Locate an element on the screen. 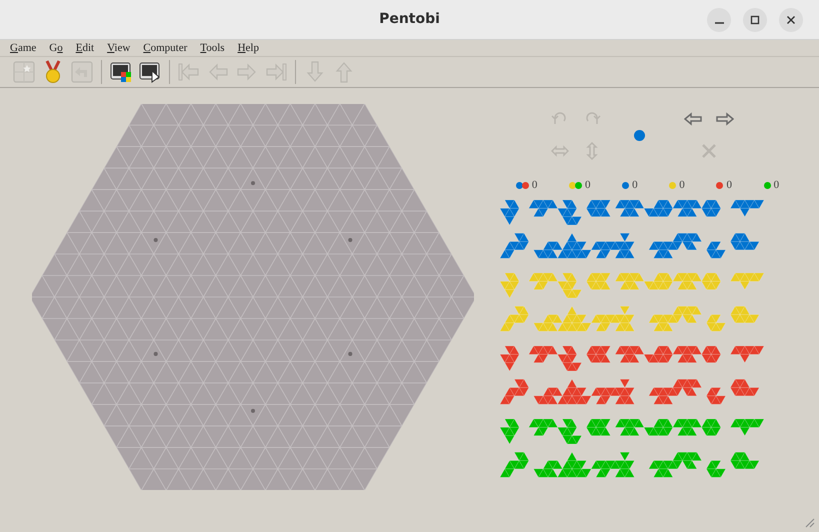  menu-item: Computer is located at coordinates (165, 48).